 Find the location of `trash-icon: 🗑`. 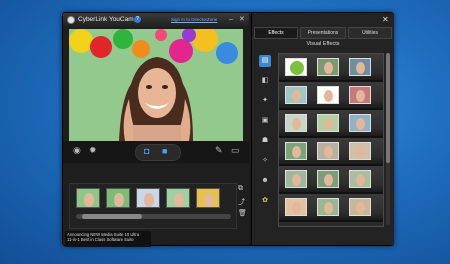

trash-icon: 🗑 is located at coordinates (242, 213).